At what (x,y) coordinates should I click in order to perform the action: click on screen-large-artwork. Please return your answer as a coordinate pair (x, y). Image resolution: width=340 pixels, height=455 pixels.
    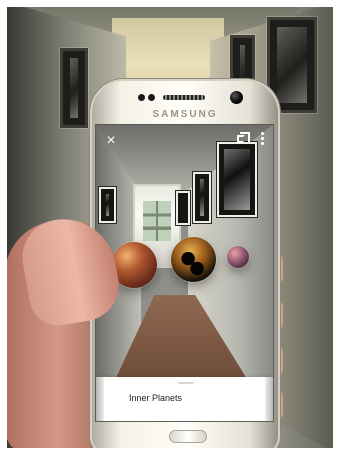
    Looking at the image, I should click on (237, 179).